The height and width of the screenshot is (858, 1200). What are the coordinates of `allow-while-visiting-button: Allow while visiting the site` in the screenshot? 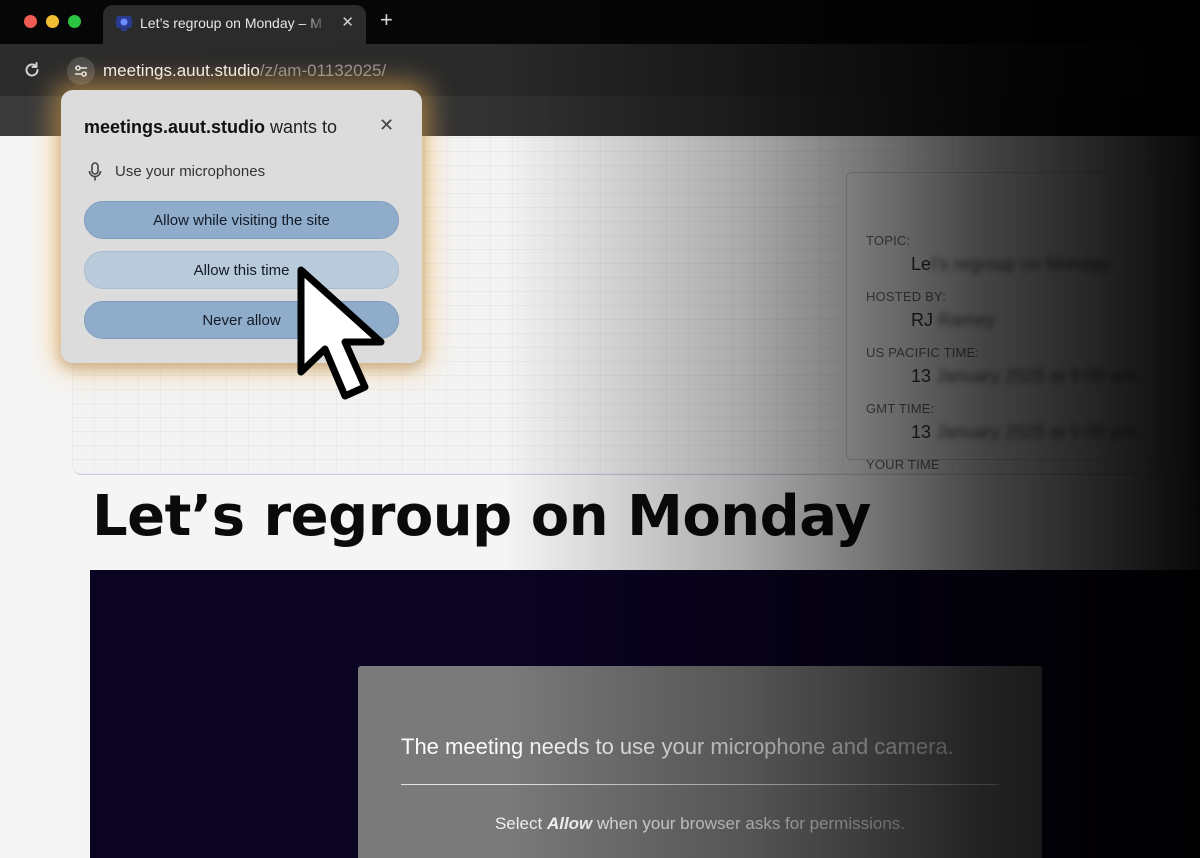 It's located at (241, 220).